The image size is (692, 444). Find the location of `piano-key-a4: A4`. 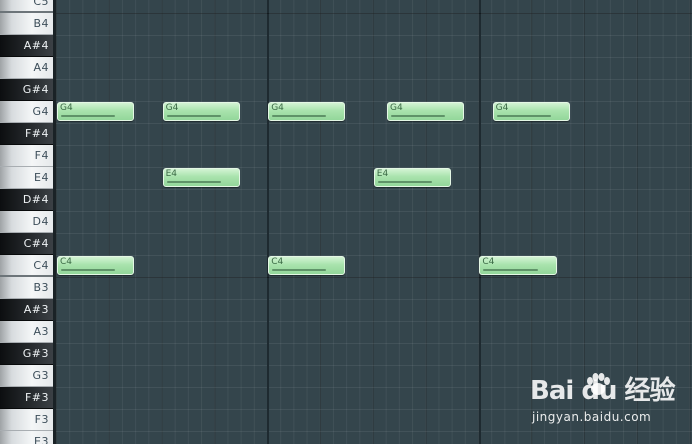

piano-key-a4: A4 is located at coordinates (26, 68).